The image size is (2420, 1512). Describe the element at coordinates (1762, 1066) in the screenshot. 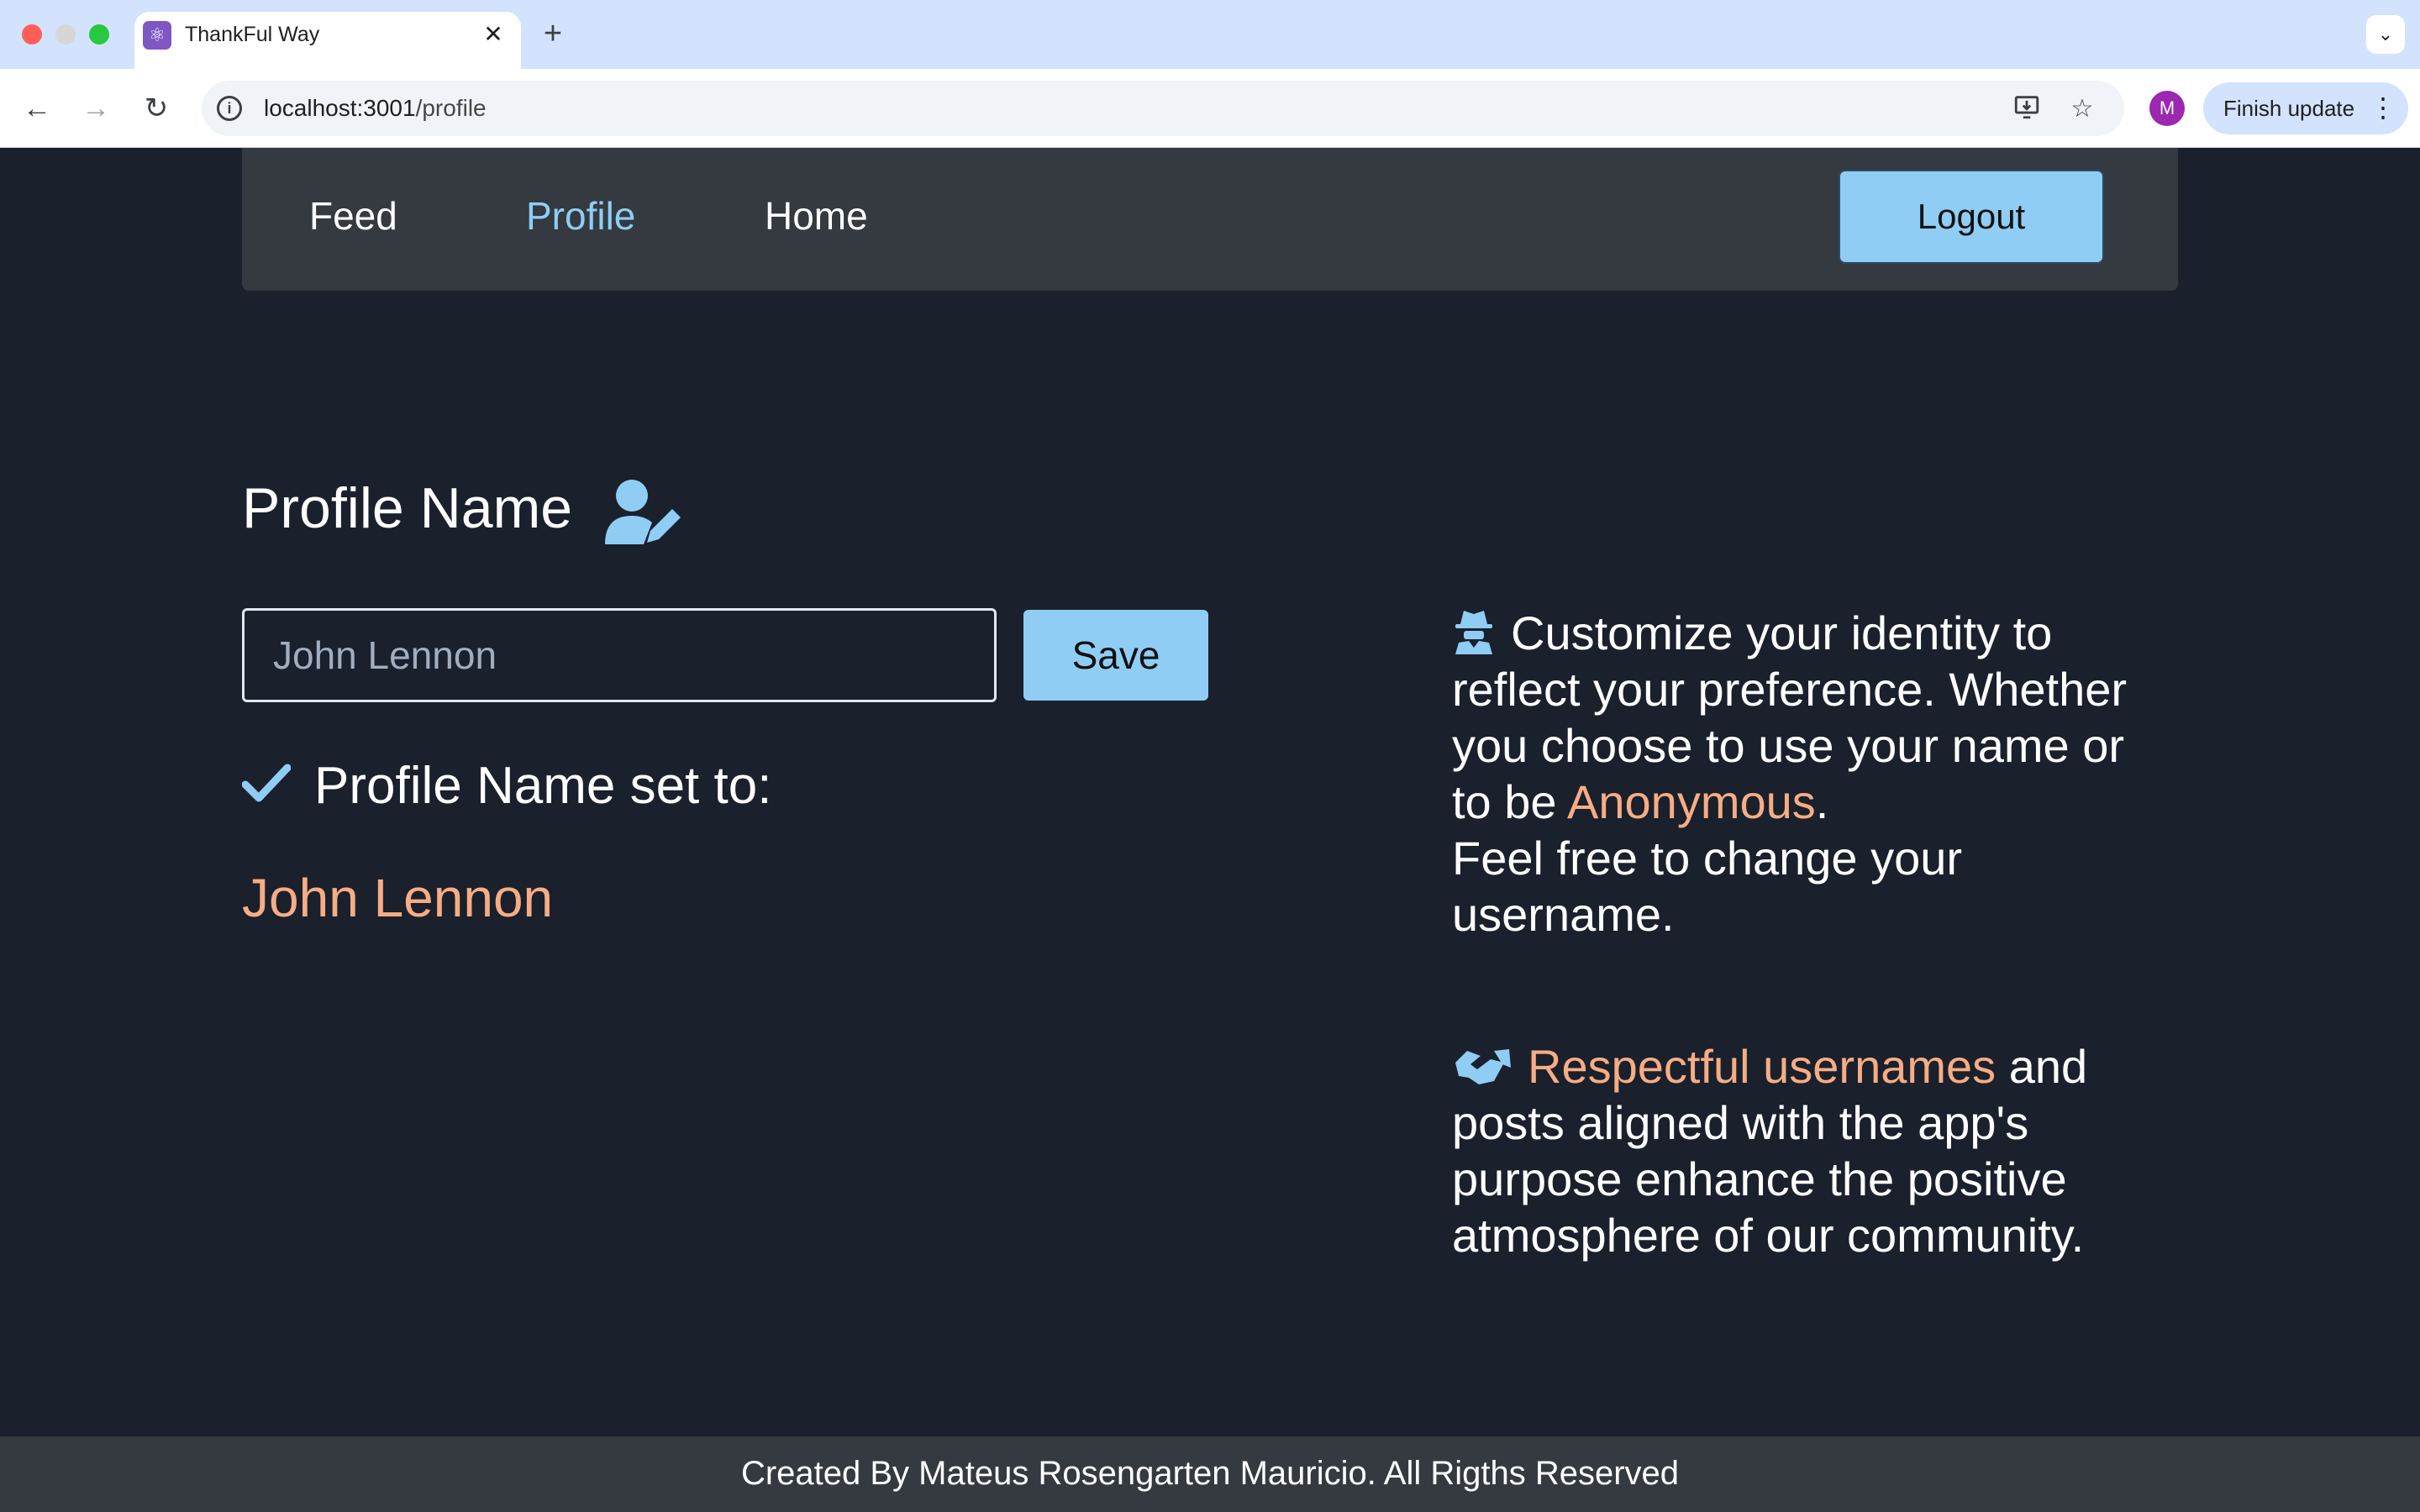

I see `respectful-usernames-highlight: Respectful usernames` at that location.